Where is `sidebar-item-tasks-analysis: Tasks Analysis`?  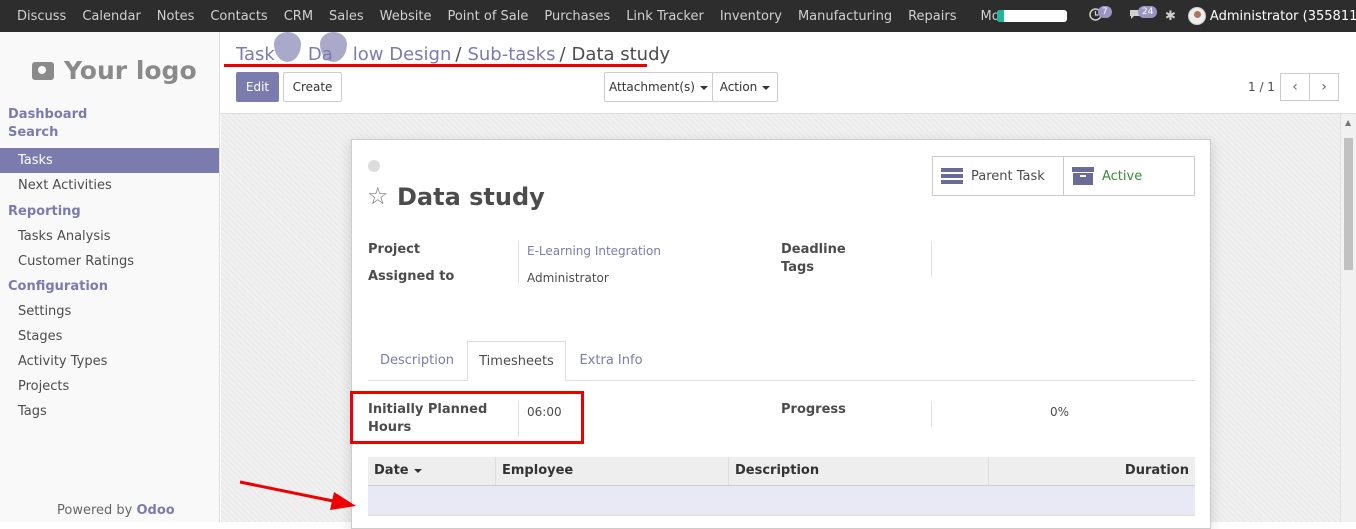 sidebar-item-tasks-analysis: Tasks Analysis is located at coordinates (109, 236).